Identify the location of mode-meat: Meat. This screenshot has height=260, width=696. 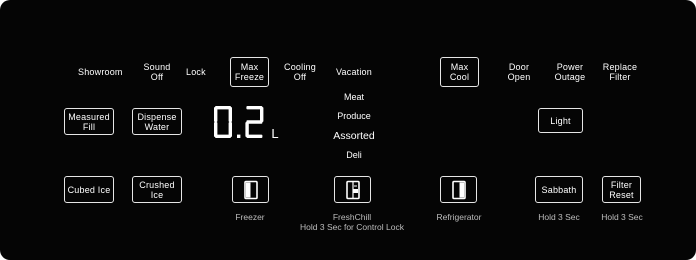
(353, 97).